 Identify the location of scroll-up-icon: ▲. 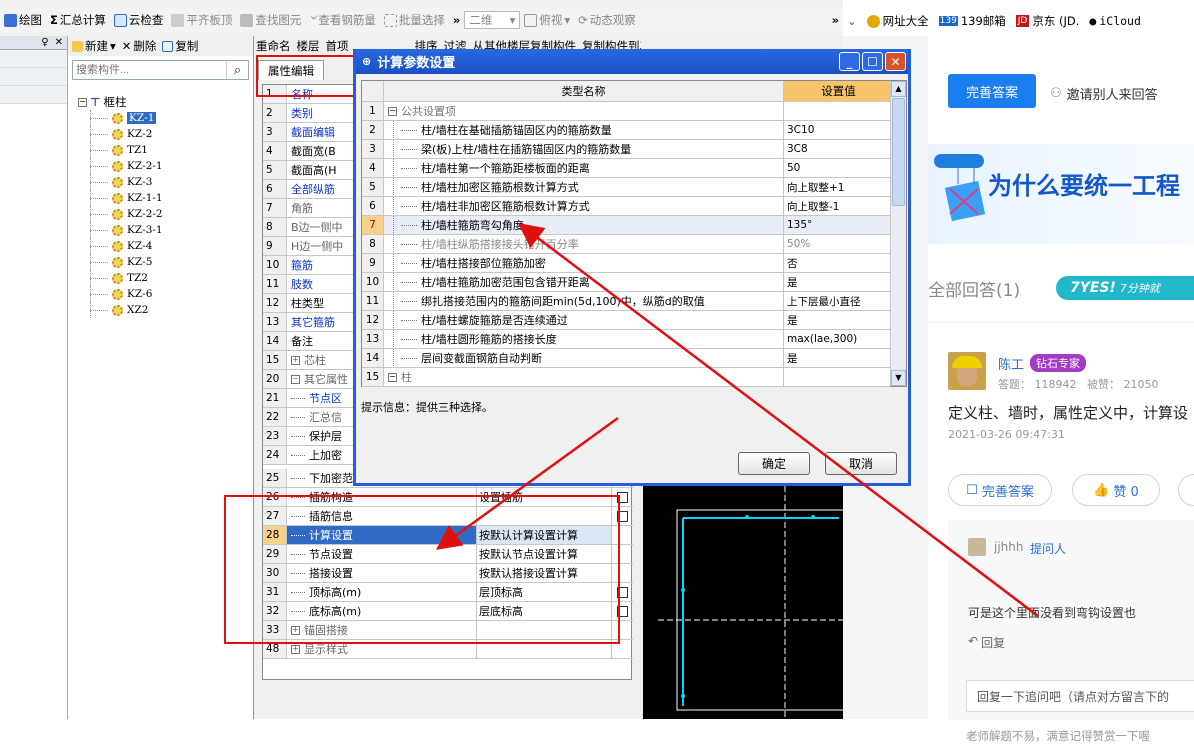
(898, 89).